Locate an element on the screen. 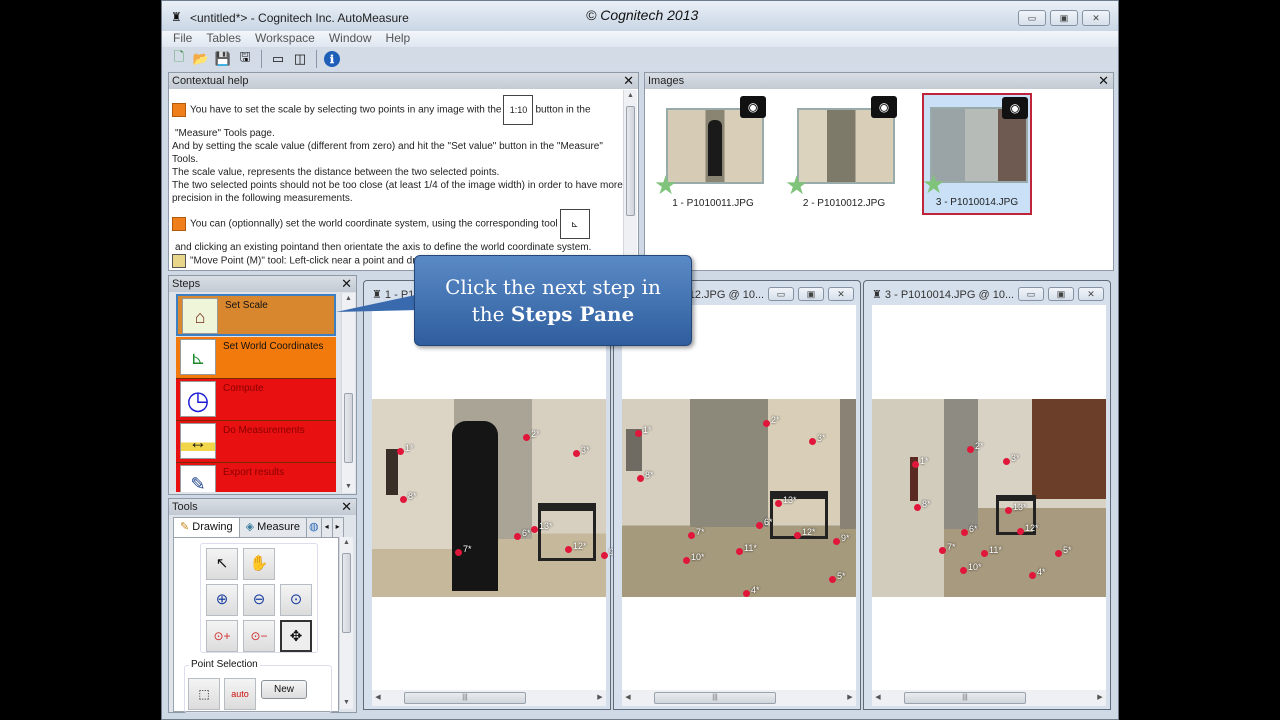  save-as-icon: 🖫 is located at coordinates (245, 58).